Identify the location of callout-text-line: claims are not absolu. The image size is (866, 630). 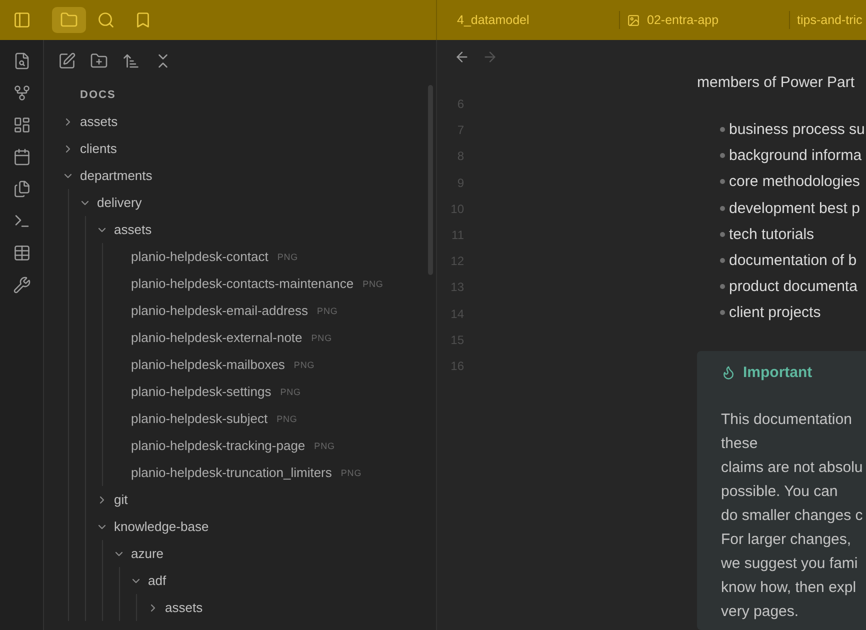
(792, 468).